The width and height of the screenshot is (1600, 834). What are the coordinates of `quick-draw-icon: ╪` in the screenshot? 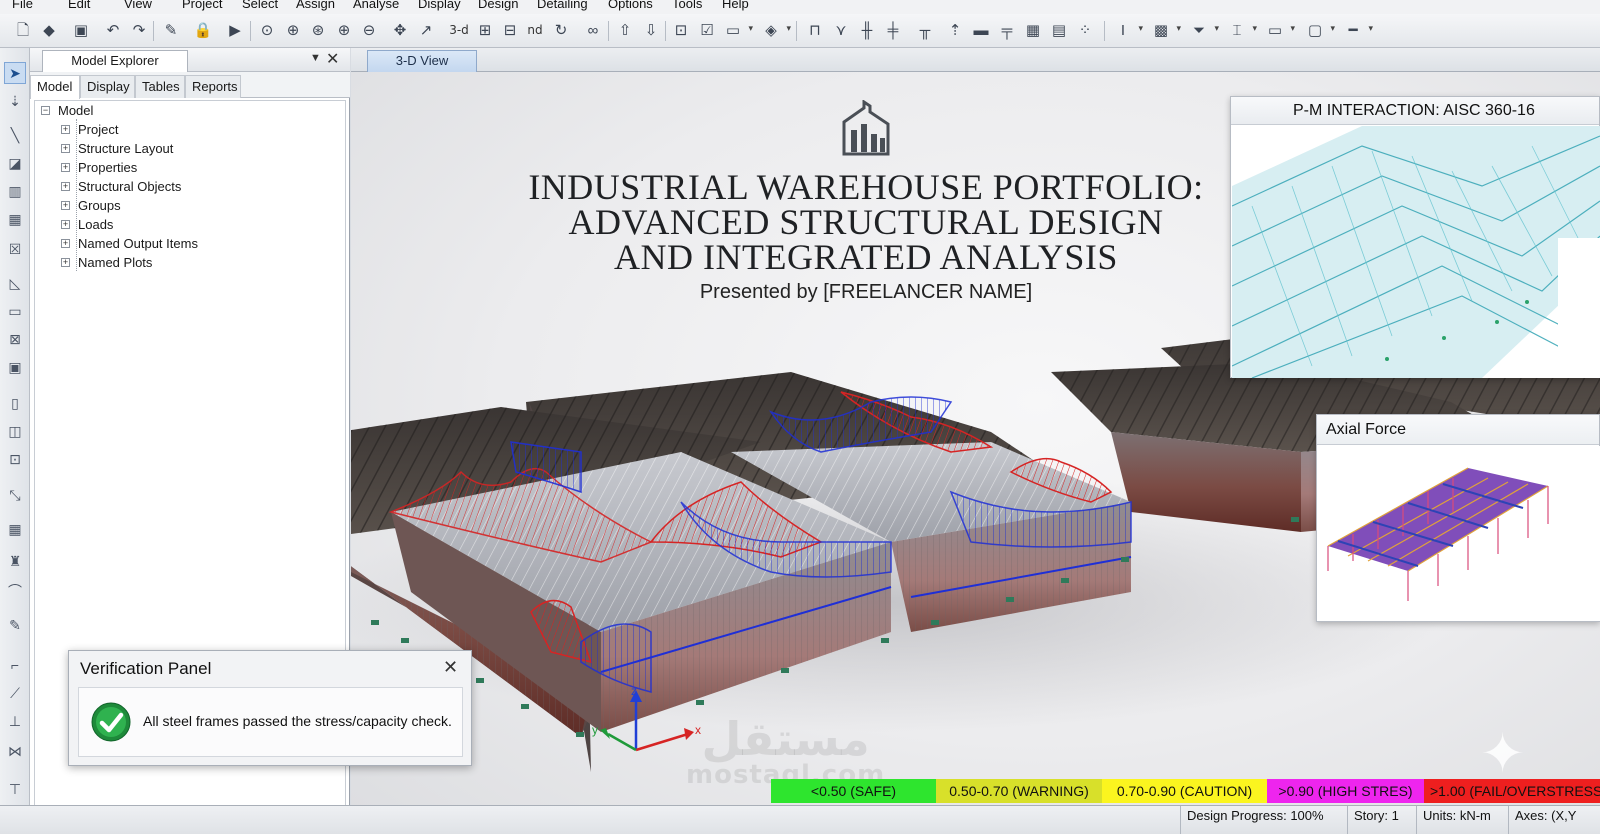 It's located at (893, 30).